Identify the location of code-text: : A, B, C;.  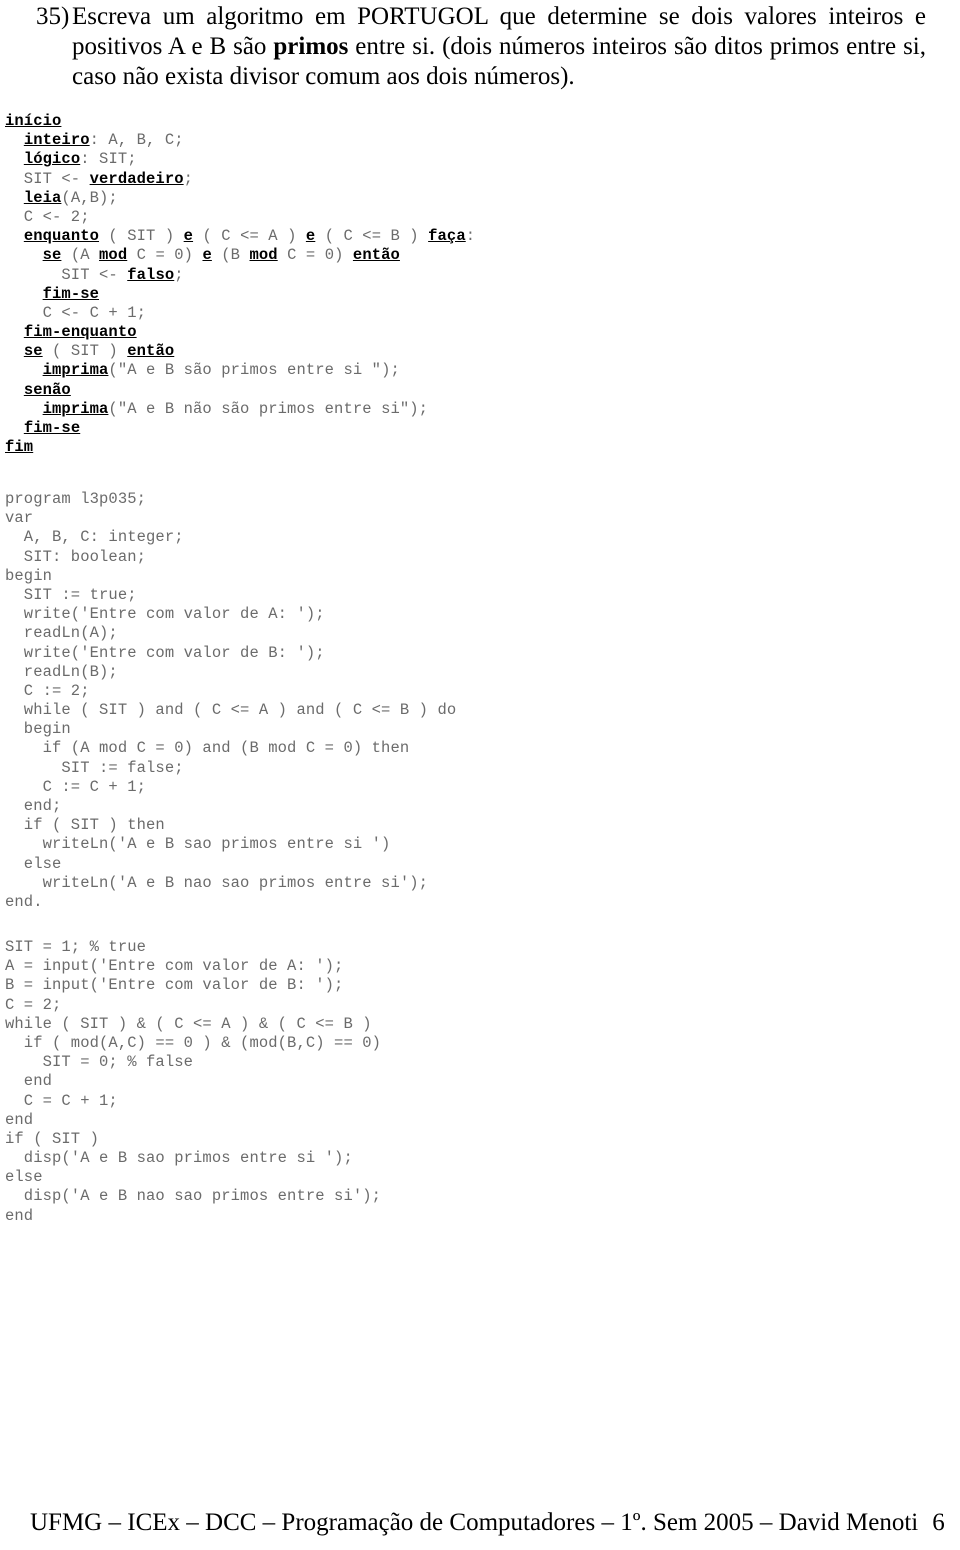
(136, 140).